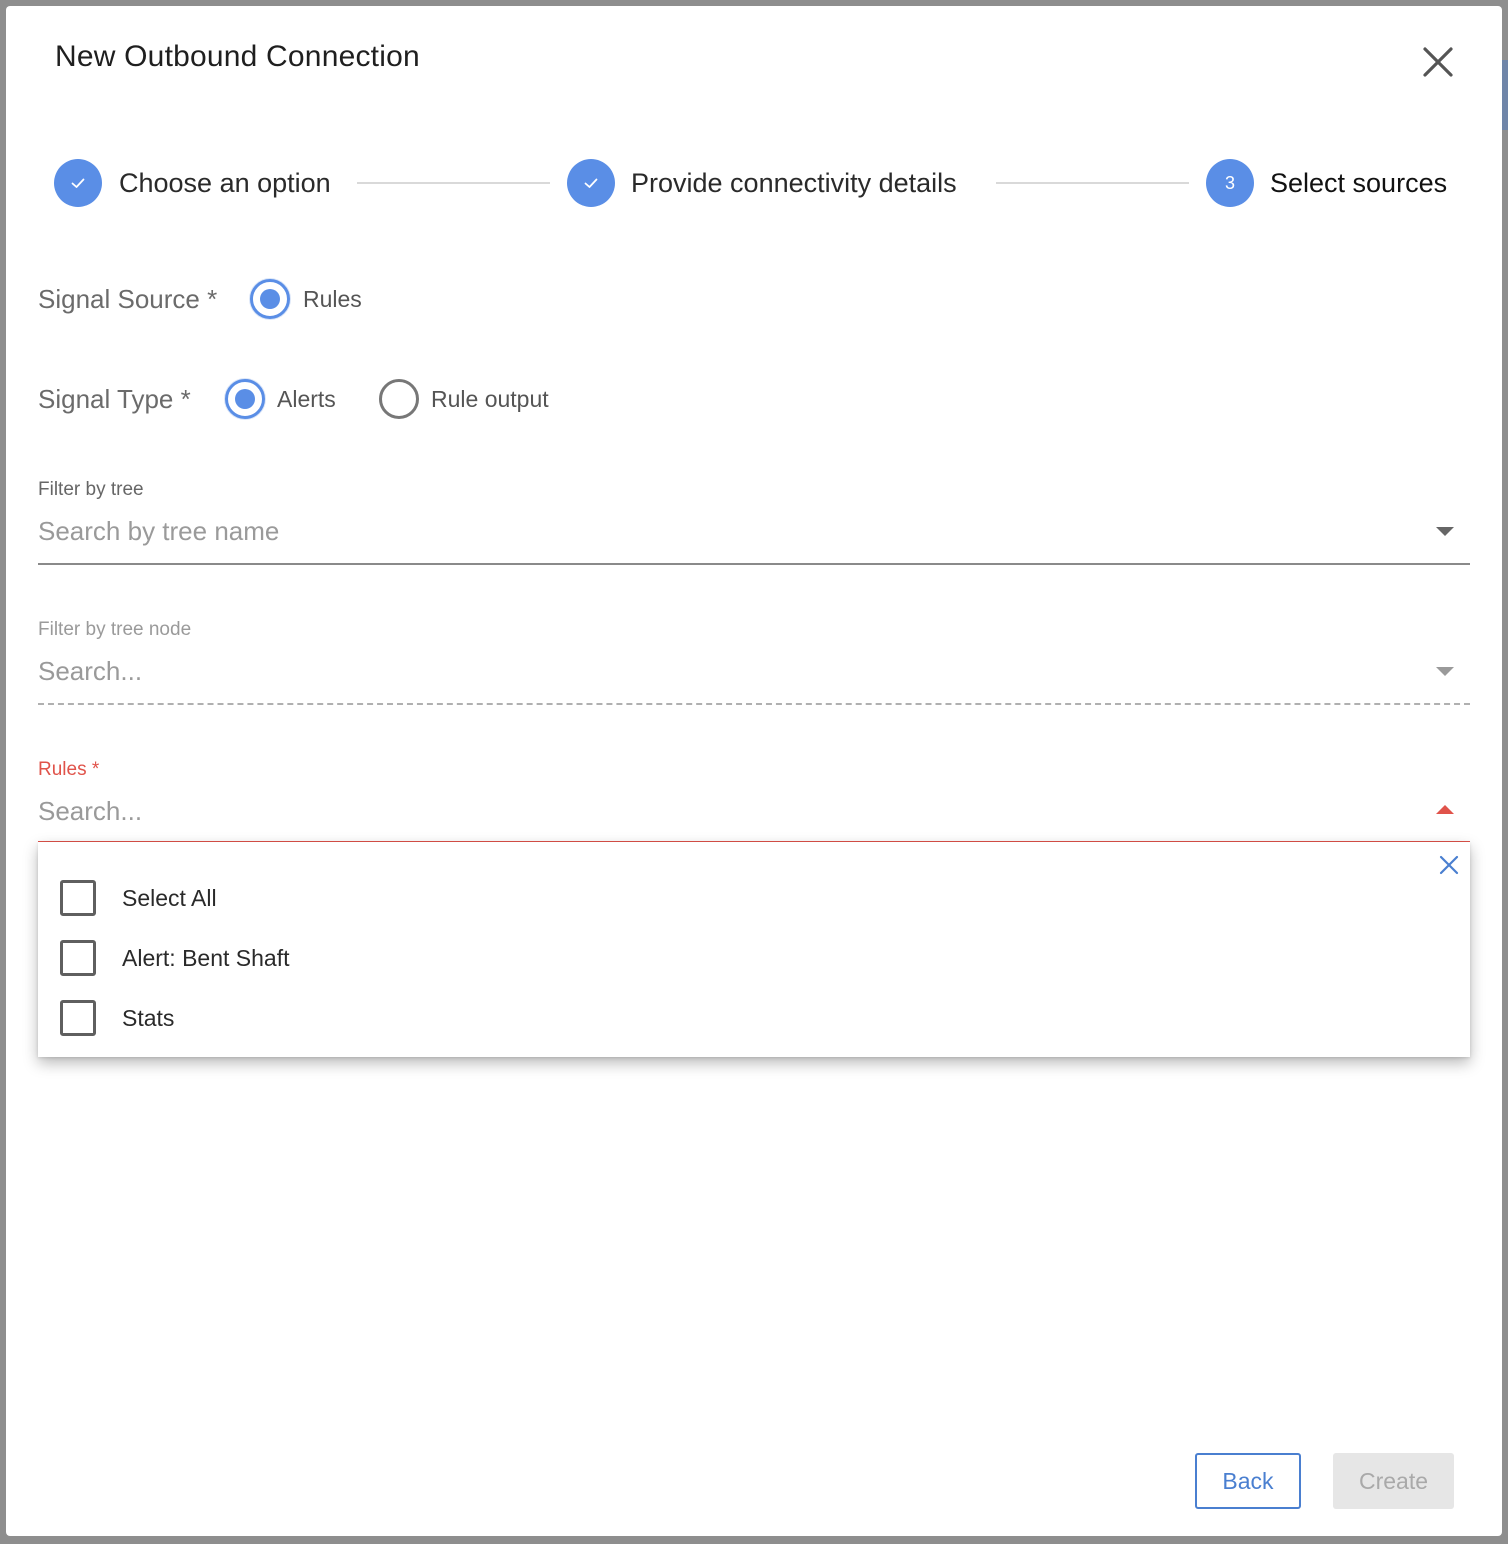  What do you see at coordinates (728, 1018) in the screenshot?
I see `option-stats: Stats` at bounding box center [728, 1018].